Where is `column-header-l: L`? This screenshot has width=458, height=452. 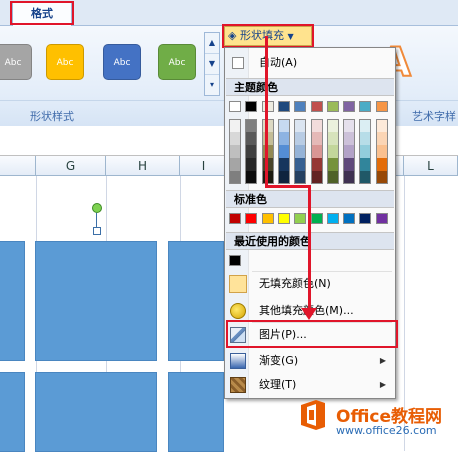
column-header-l: L is located at coordinates (431, 166).